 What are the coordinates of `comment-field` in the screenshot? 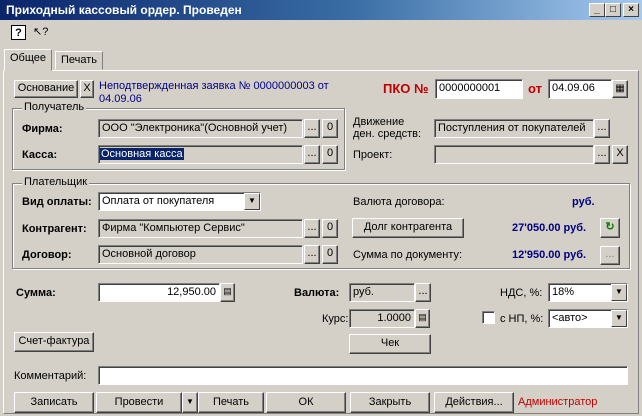 It's located at (363, 375).